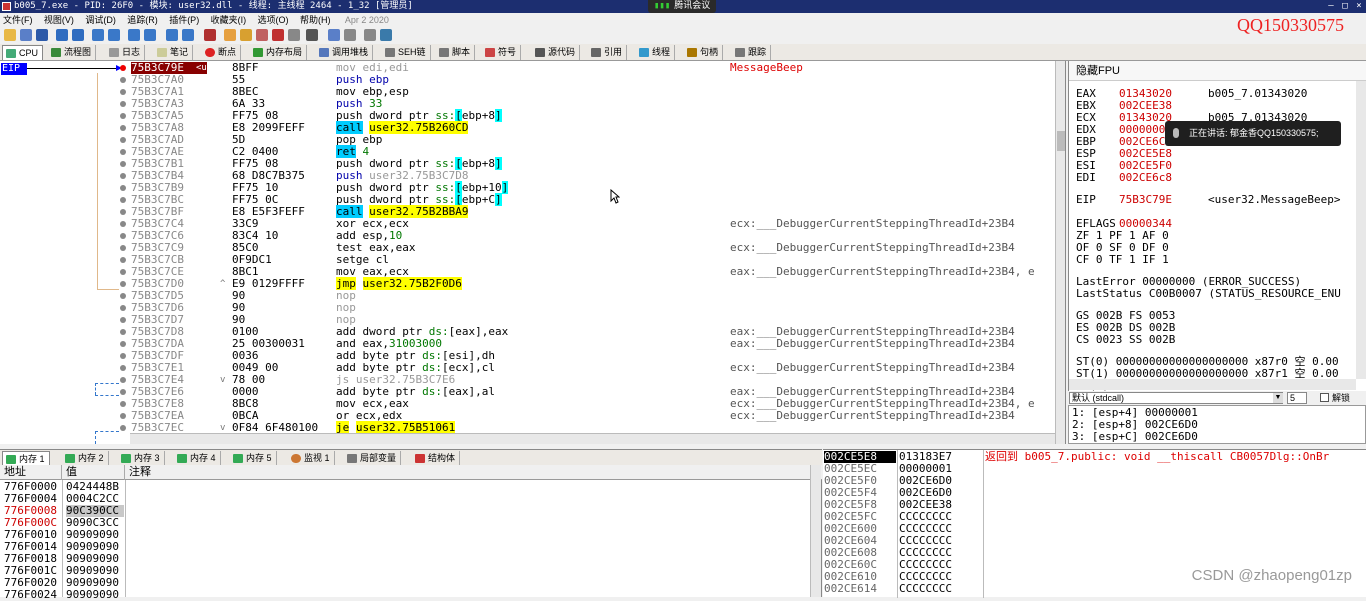  I want to click on register-line: EIP 75B3C79E <user32.MessageBeep>, so click(1208, 200).